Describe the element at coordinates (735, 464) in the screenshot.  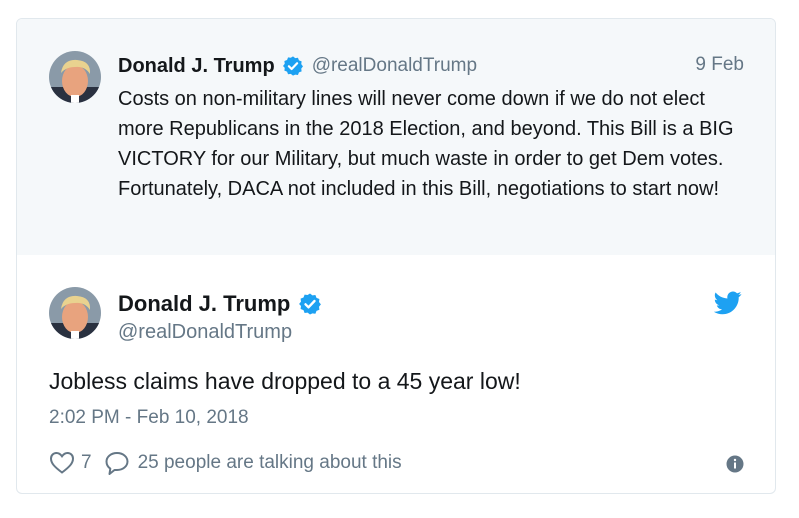
I see `info-icon` at that location.